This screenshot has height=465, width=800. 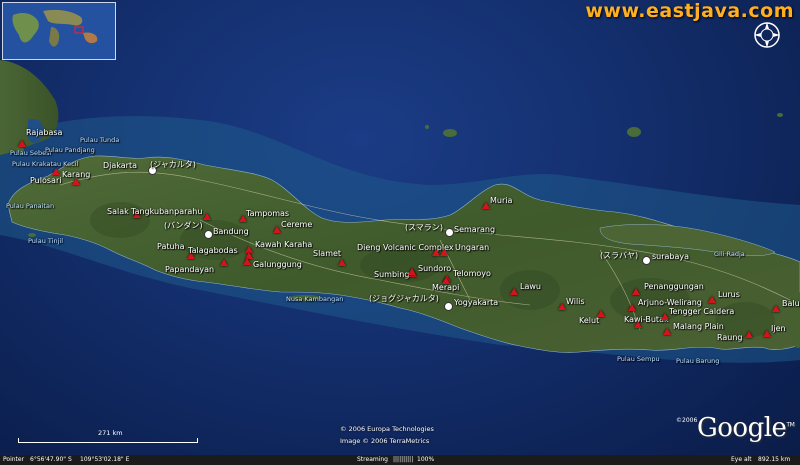 What do you see at coordinates (474, 229) in the screenshot?
I see `place-label-semarang: Semarang` at bounding box center [474, 229].